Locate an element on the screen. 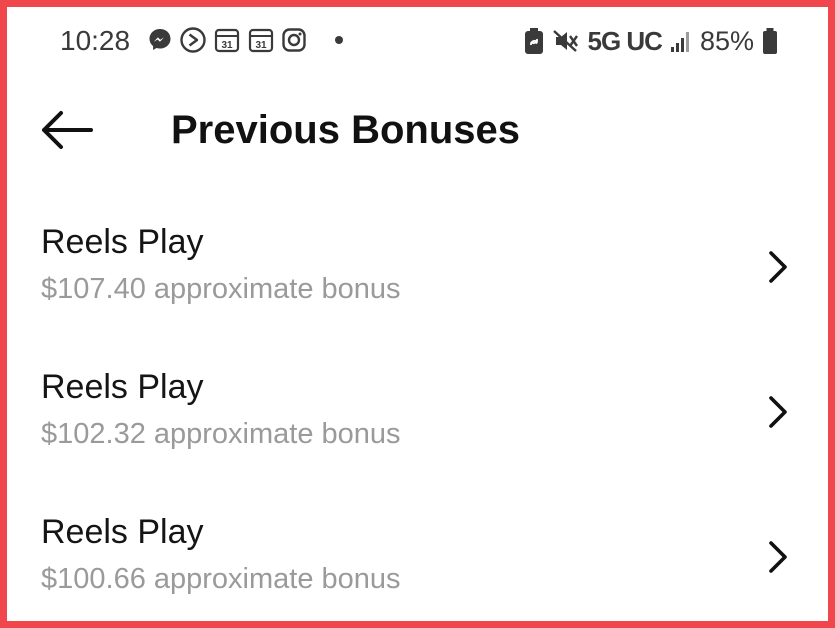 Image resolution: width=835 pixels, height=628 pixels. signal-icon is located at coordinates (681, 41).